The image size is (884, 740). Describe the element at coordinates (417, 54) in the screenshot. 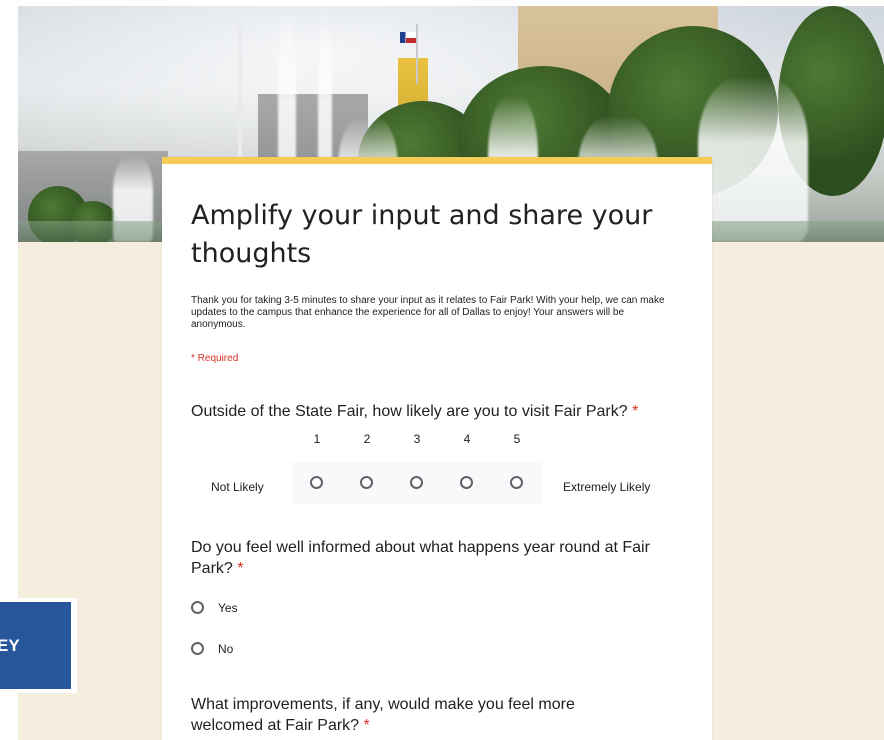

I see `banner-pole` at that location.